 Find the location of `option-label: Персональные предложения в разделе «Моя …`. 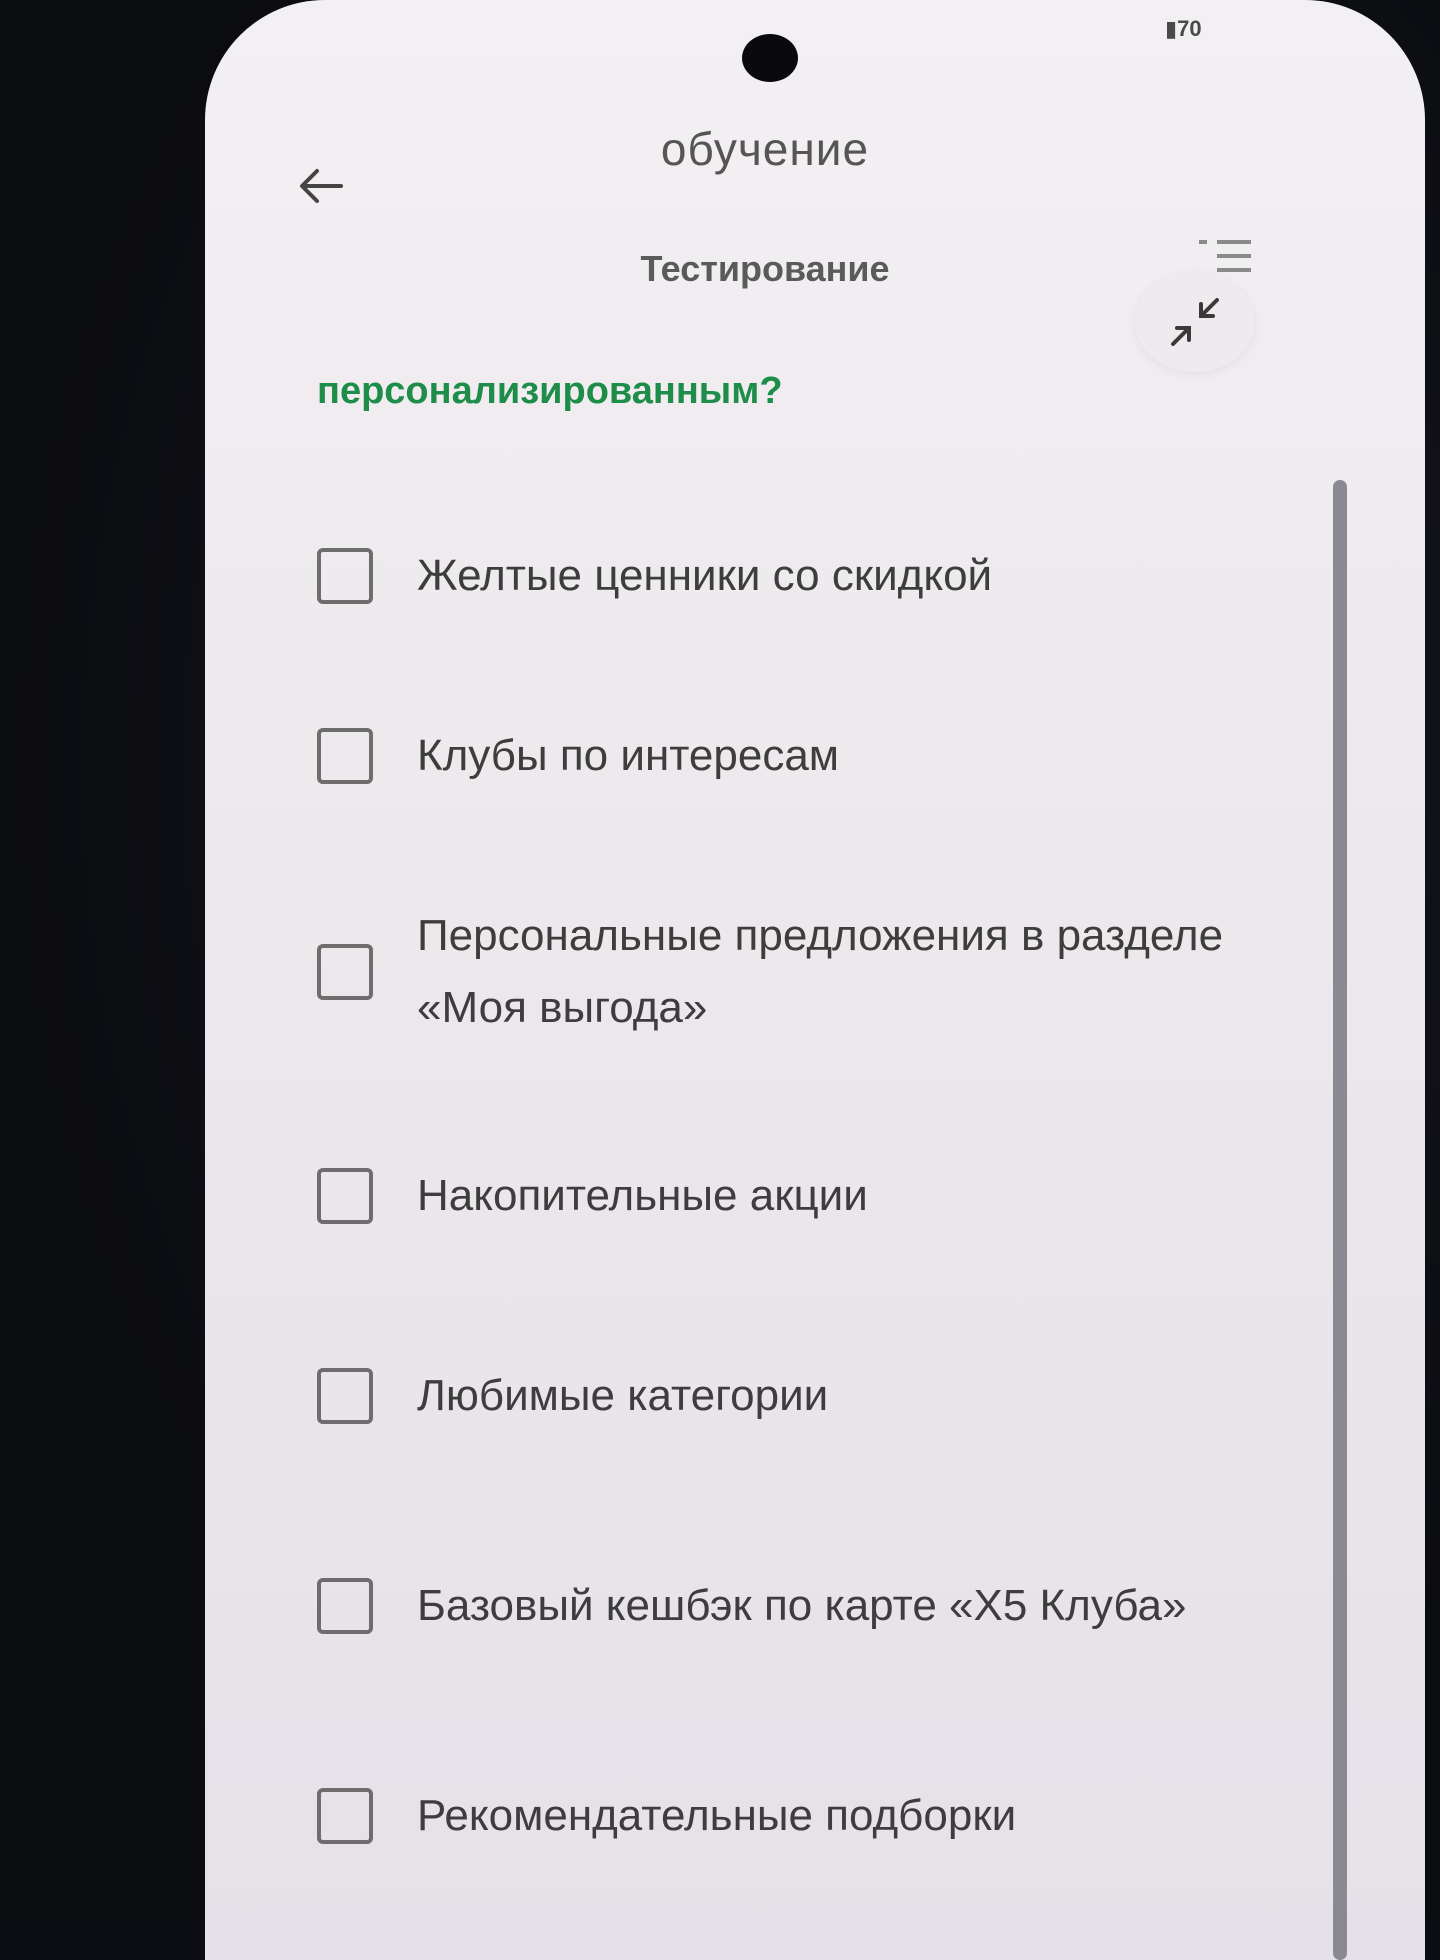

option-label: Персональные предложения в разделе «Моя … is located at coordinates (820, 971).